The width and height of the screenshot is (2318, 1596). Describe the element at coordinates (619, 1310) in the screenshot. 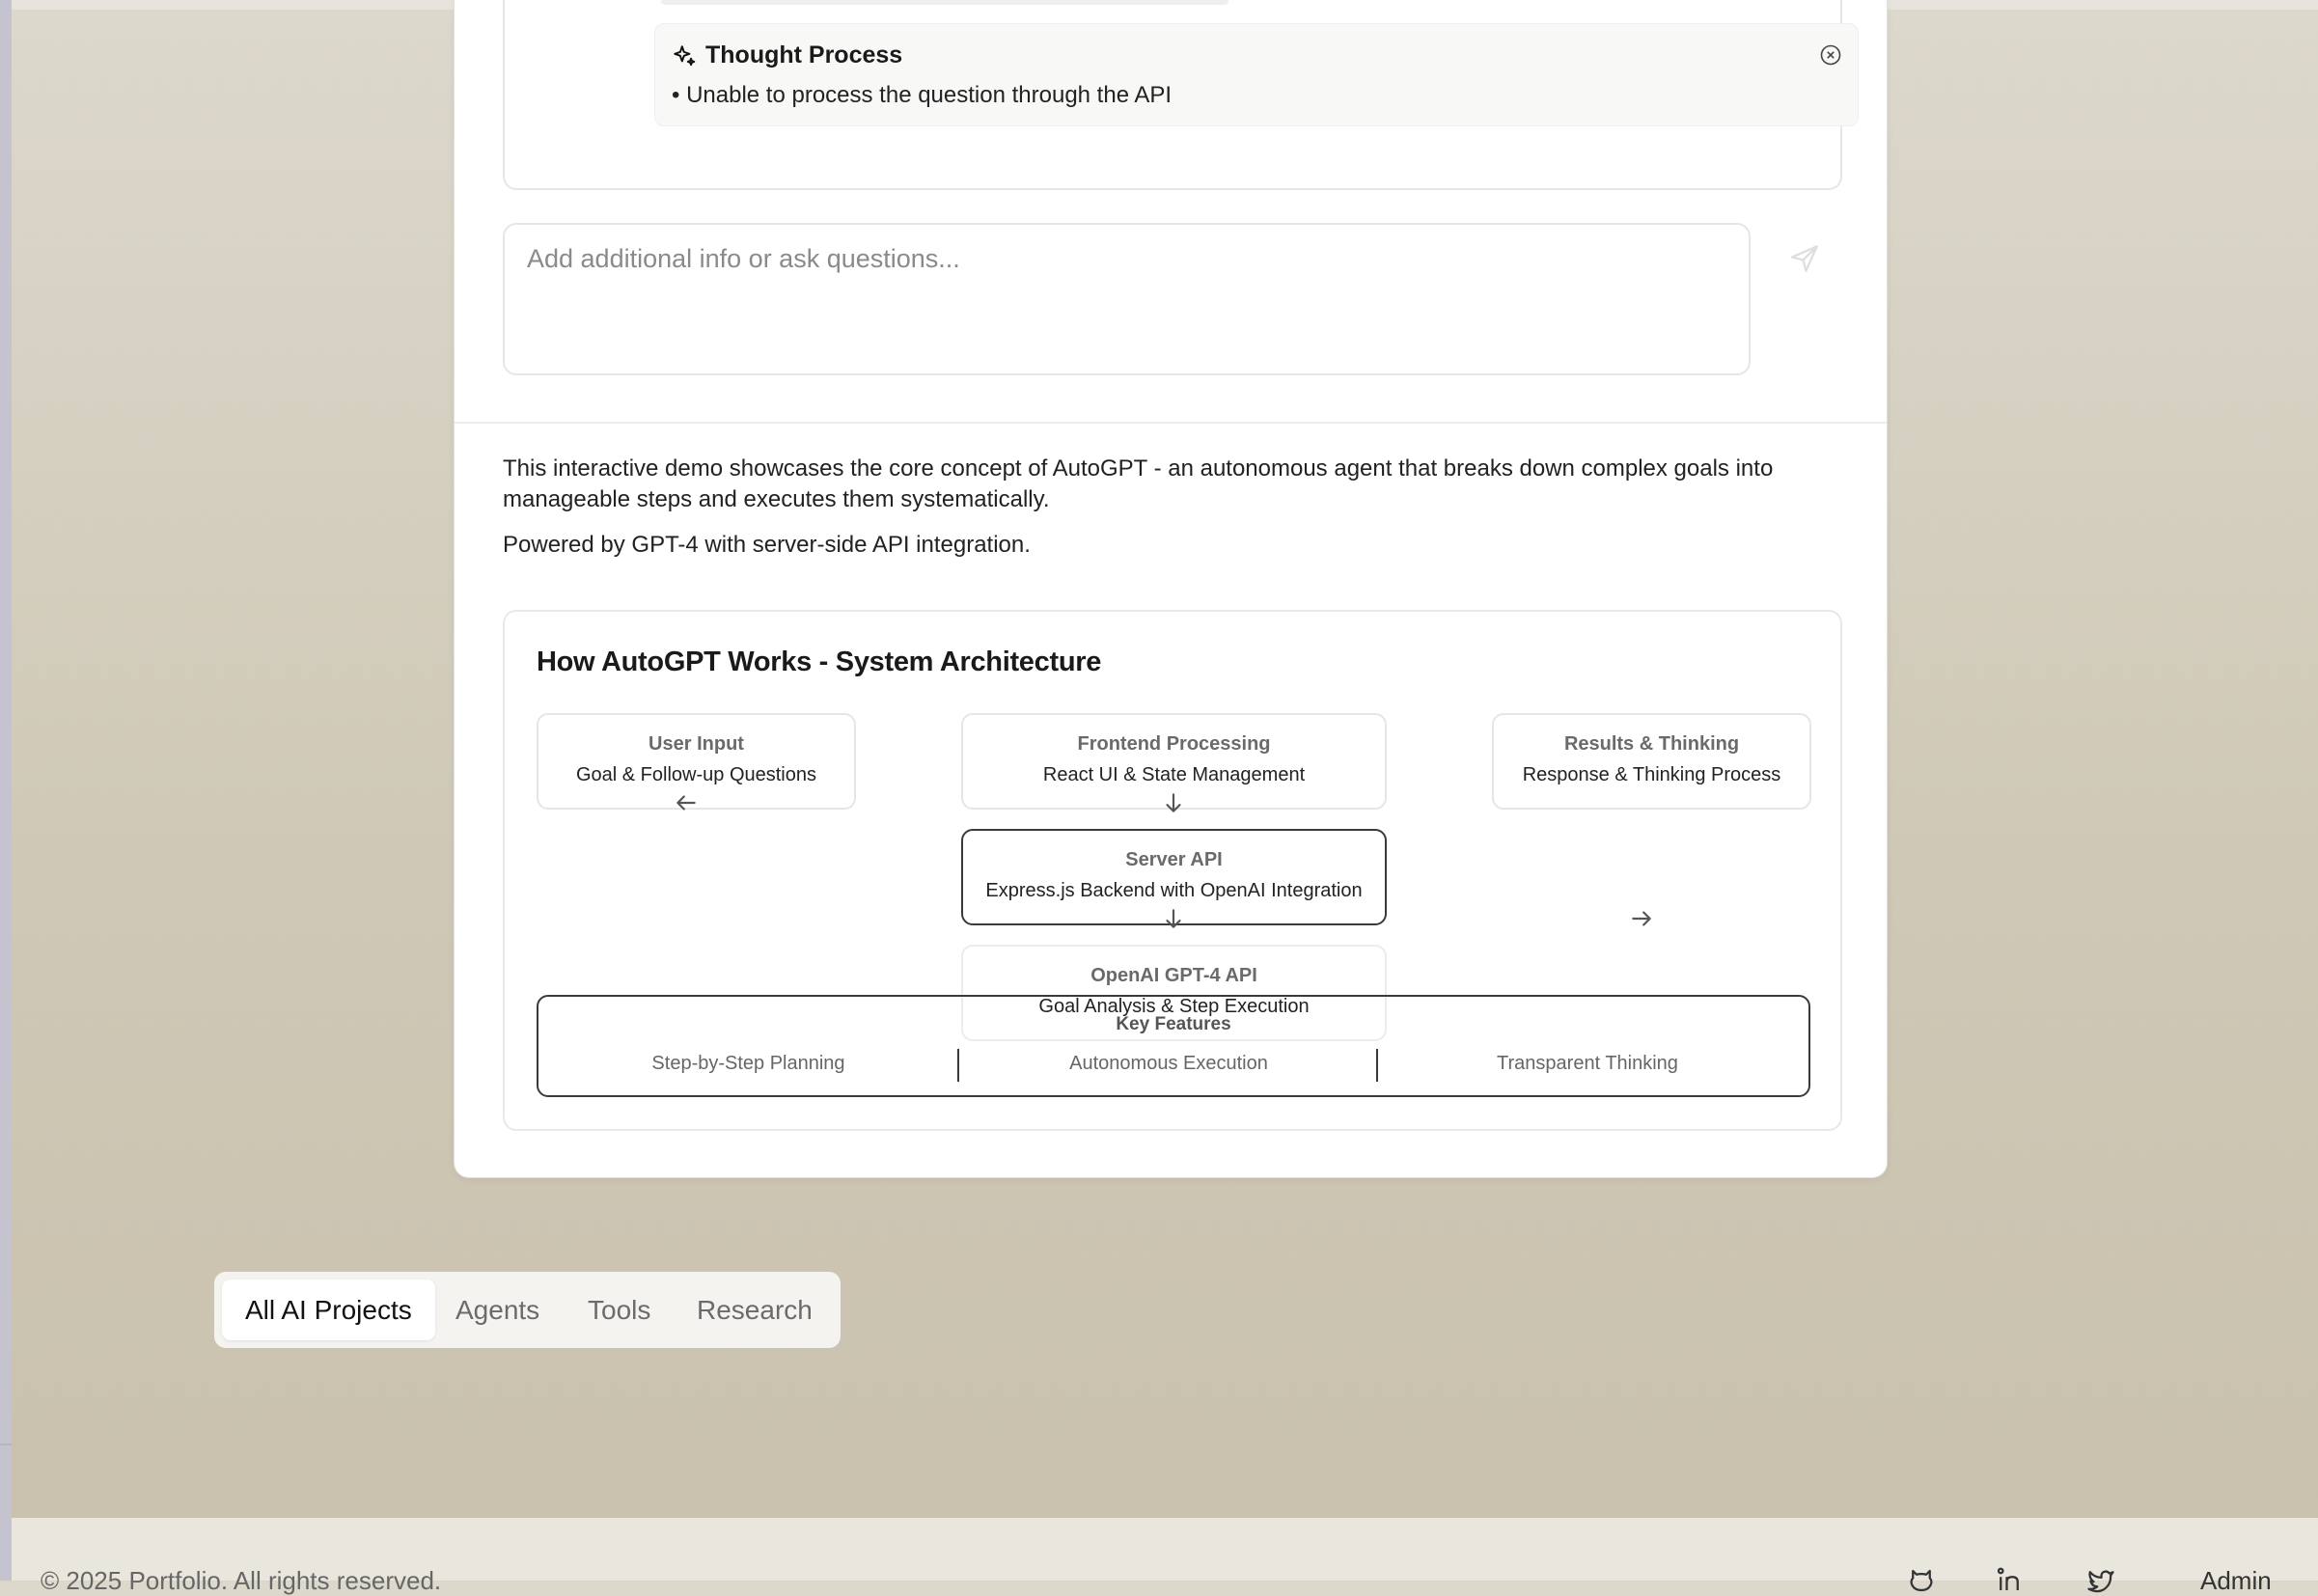

I see `tab-tools: Tools` at that location.